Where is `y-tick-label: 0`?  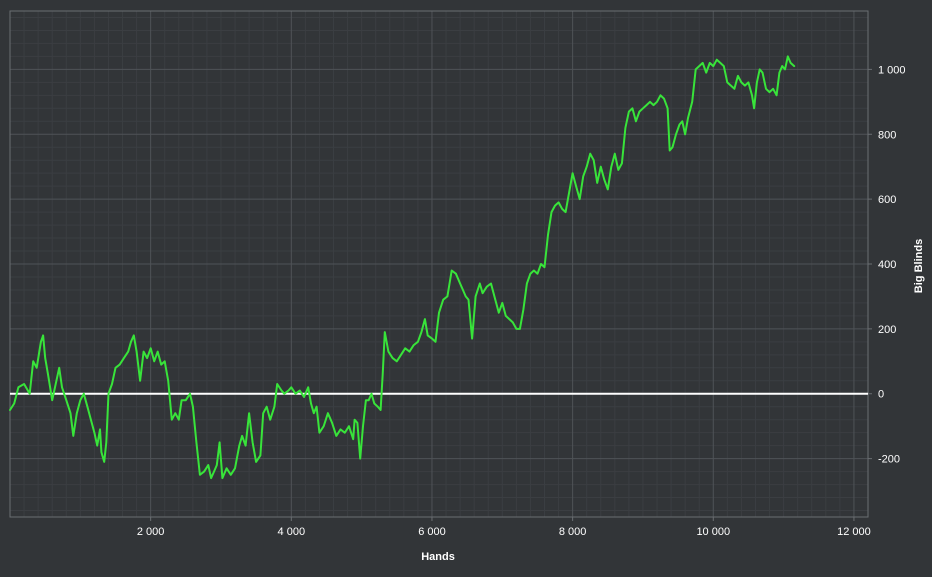 y-tick-label: 0 is located at coordinates (881, 395).